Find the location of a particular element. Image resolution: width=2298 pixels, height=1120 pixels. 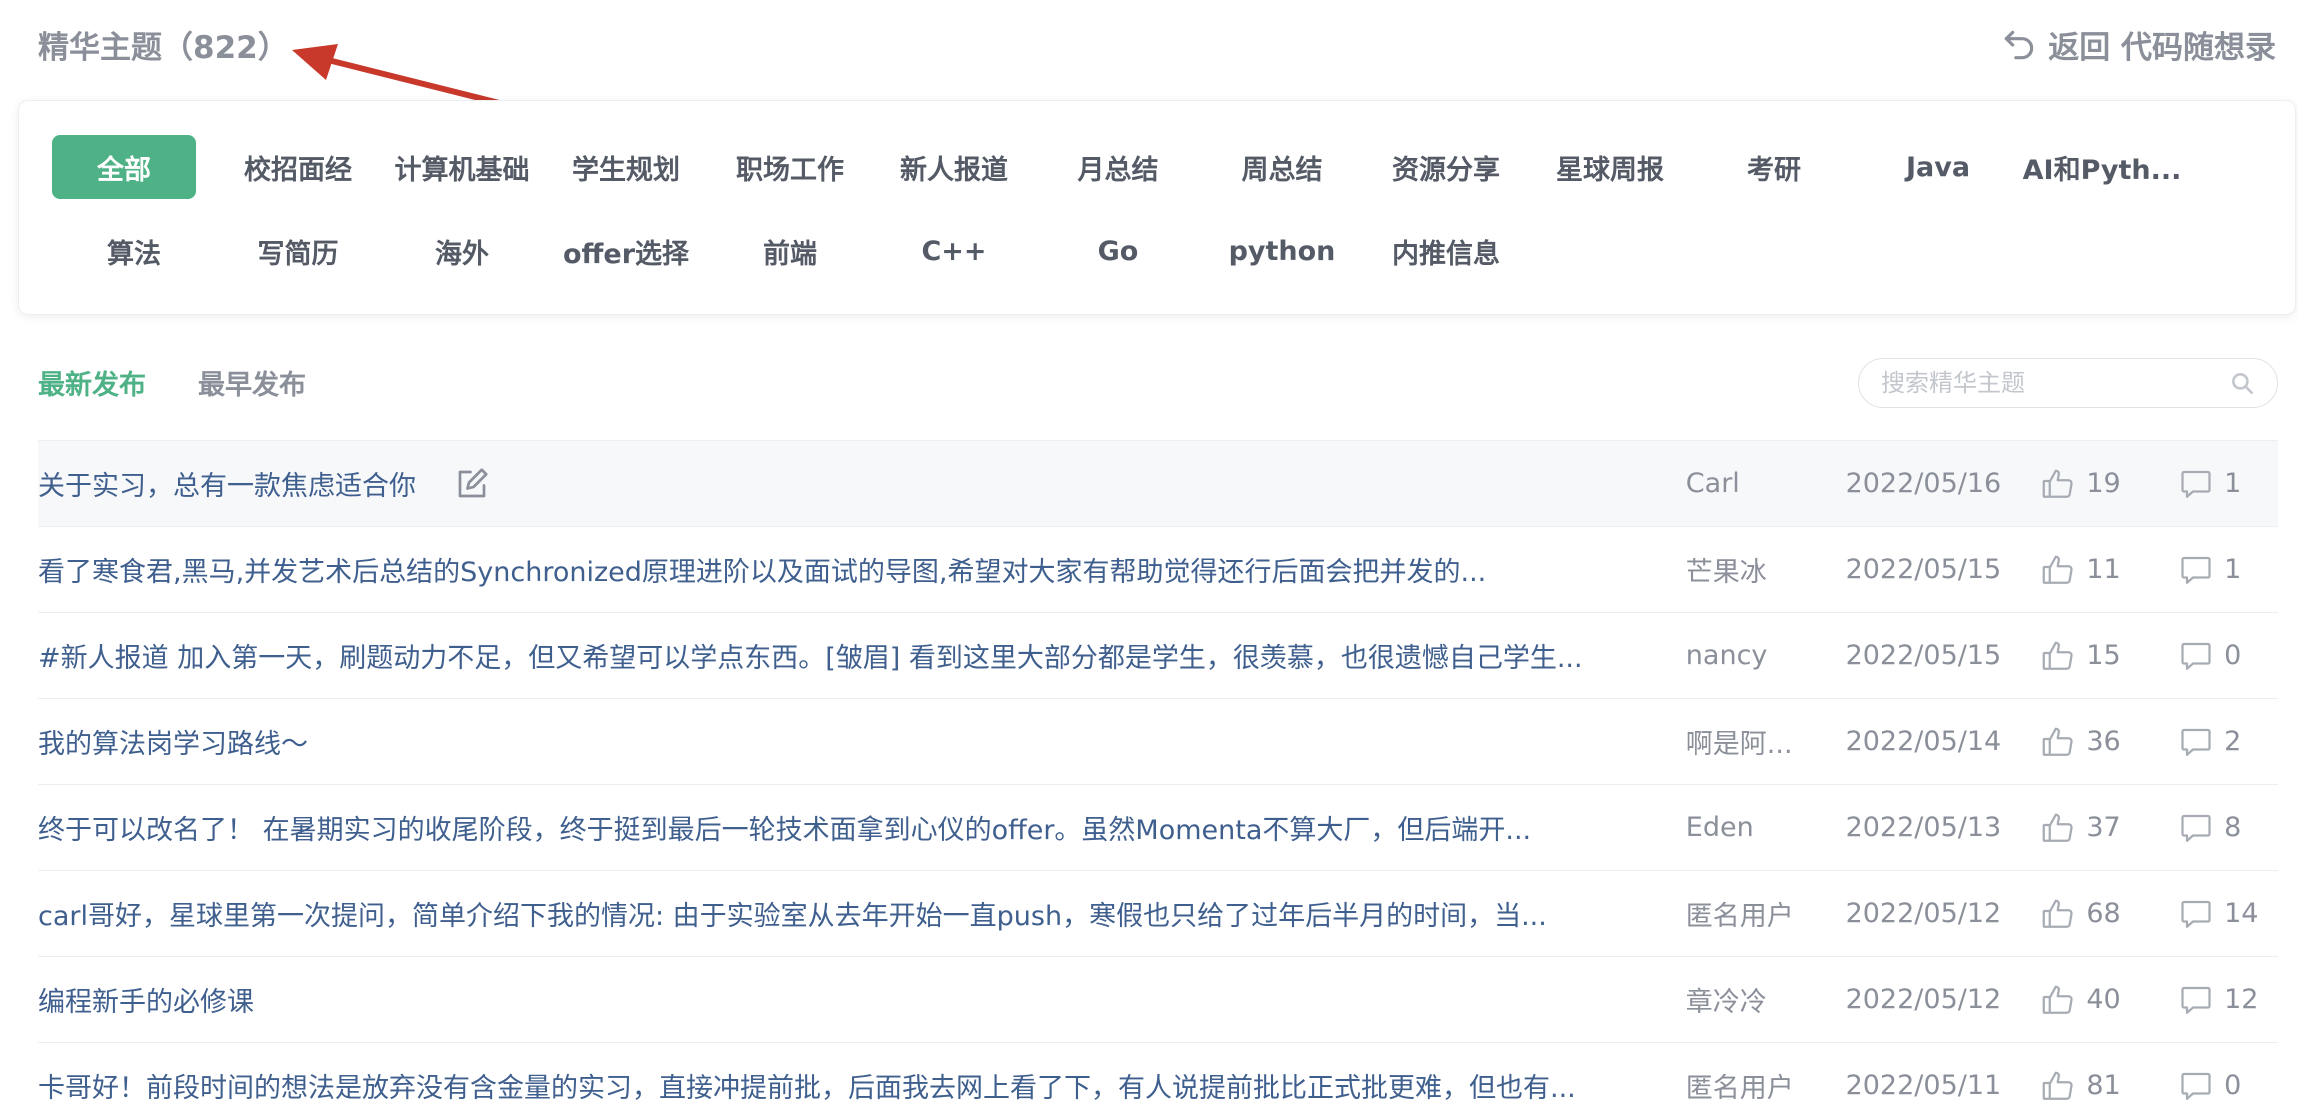

topic-likes: 40 is located at coordinates (2109, 1000).